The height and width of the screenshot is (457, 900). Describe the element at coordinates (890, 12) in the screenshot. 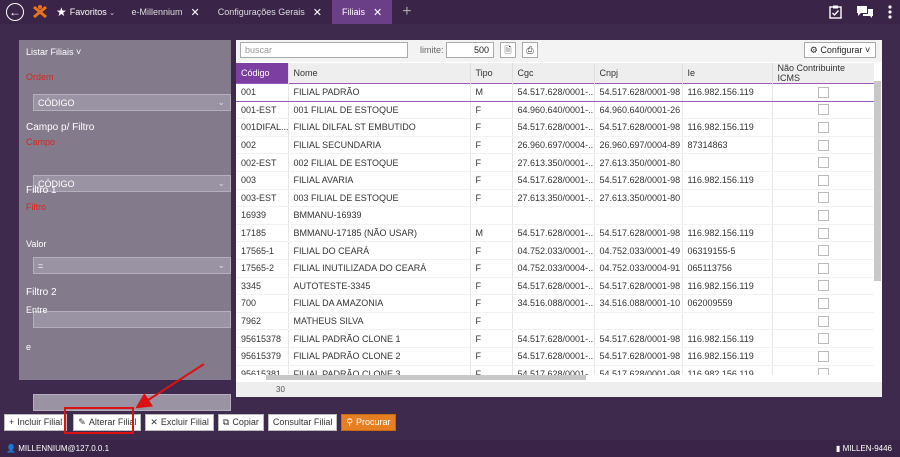

I see `more-options-icon` at that location.